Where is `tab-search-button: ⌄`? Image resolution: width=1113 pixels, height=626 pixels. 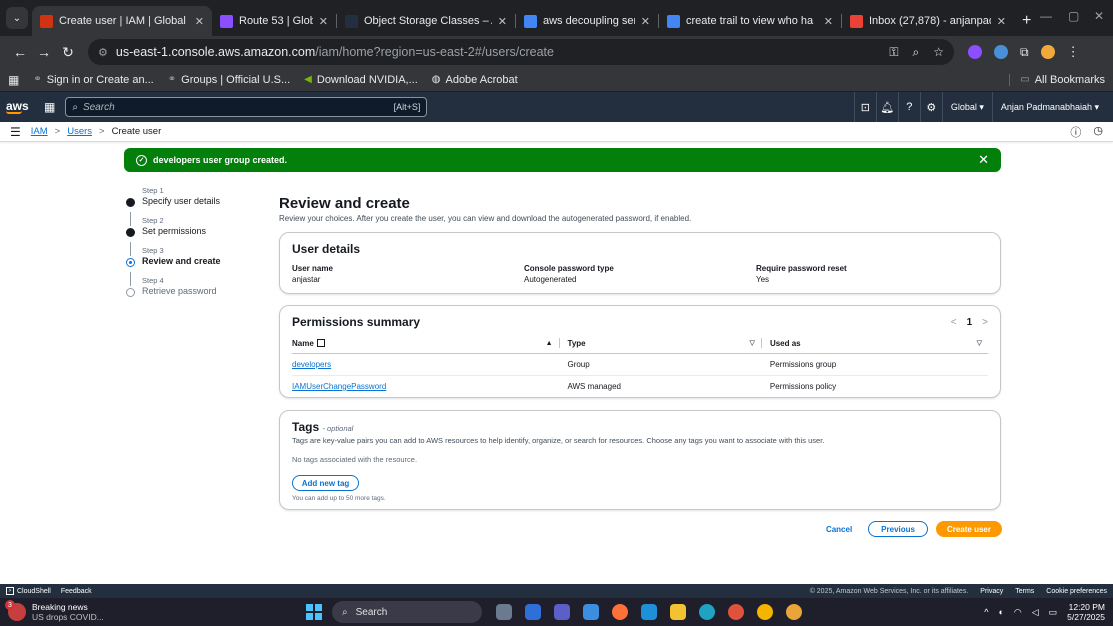 tab-search-button: ⌄ is located at coordinates (17, 18).